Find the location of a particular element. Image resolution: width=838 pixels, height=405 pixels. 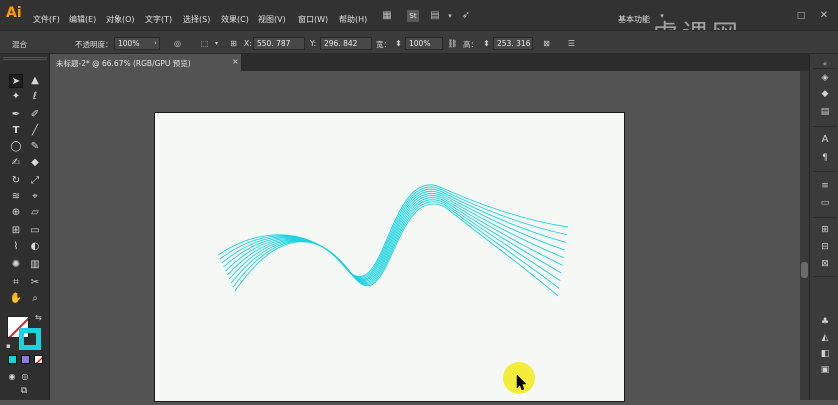

zoom-tool-icon: ⌕ is located at coordinates (35, 299).